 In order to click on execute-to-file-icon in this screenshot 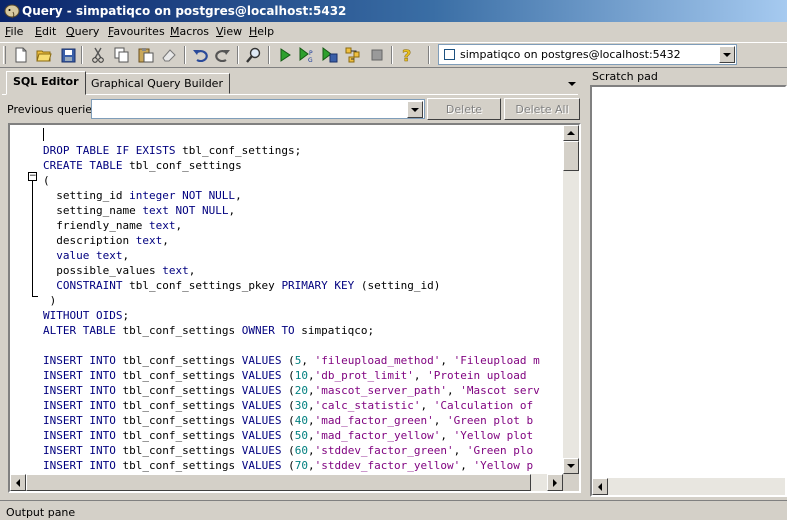, I will do `click(330, 55)`.